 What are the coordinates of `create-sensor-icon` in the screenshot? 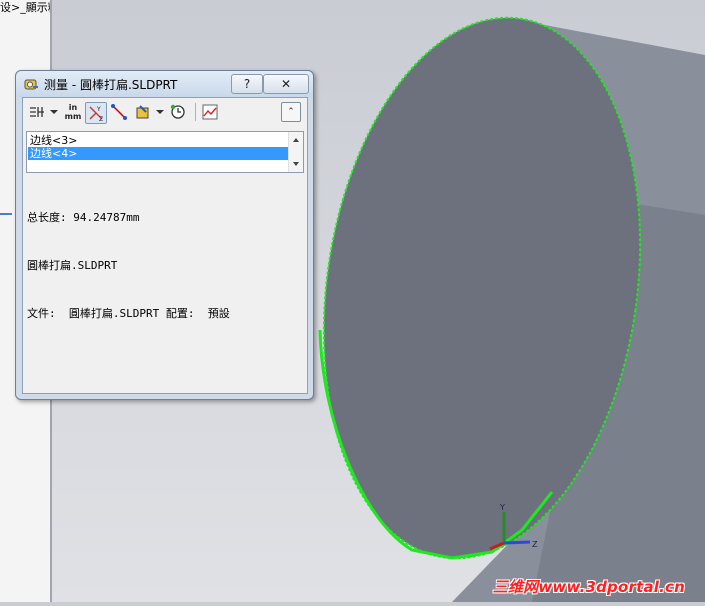 It's located at (210, 112).